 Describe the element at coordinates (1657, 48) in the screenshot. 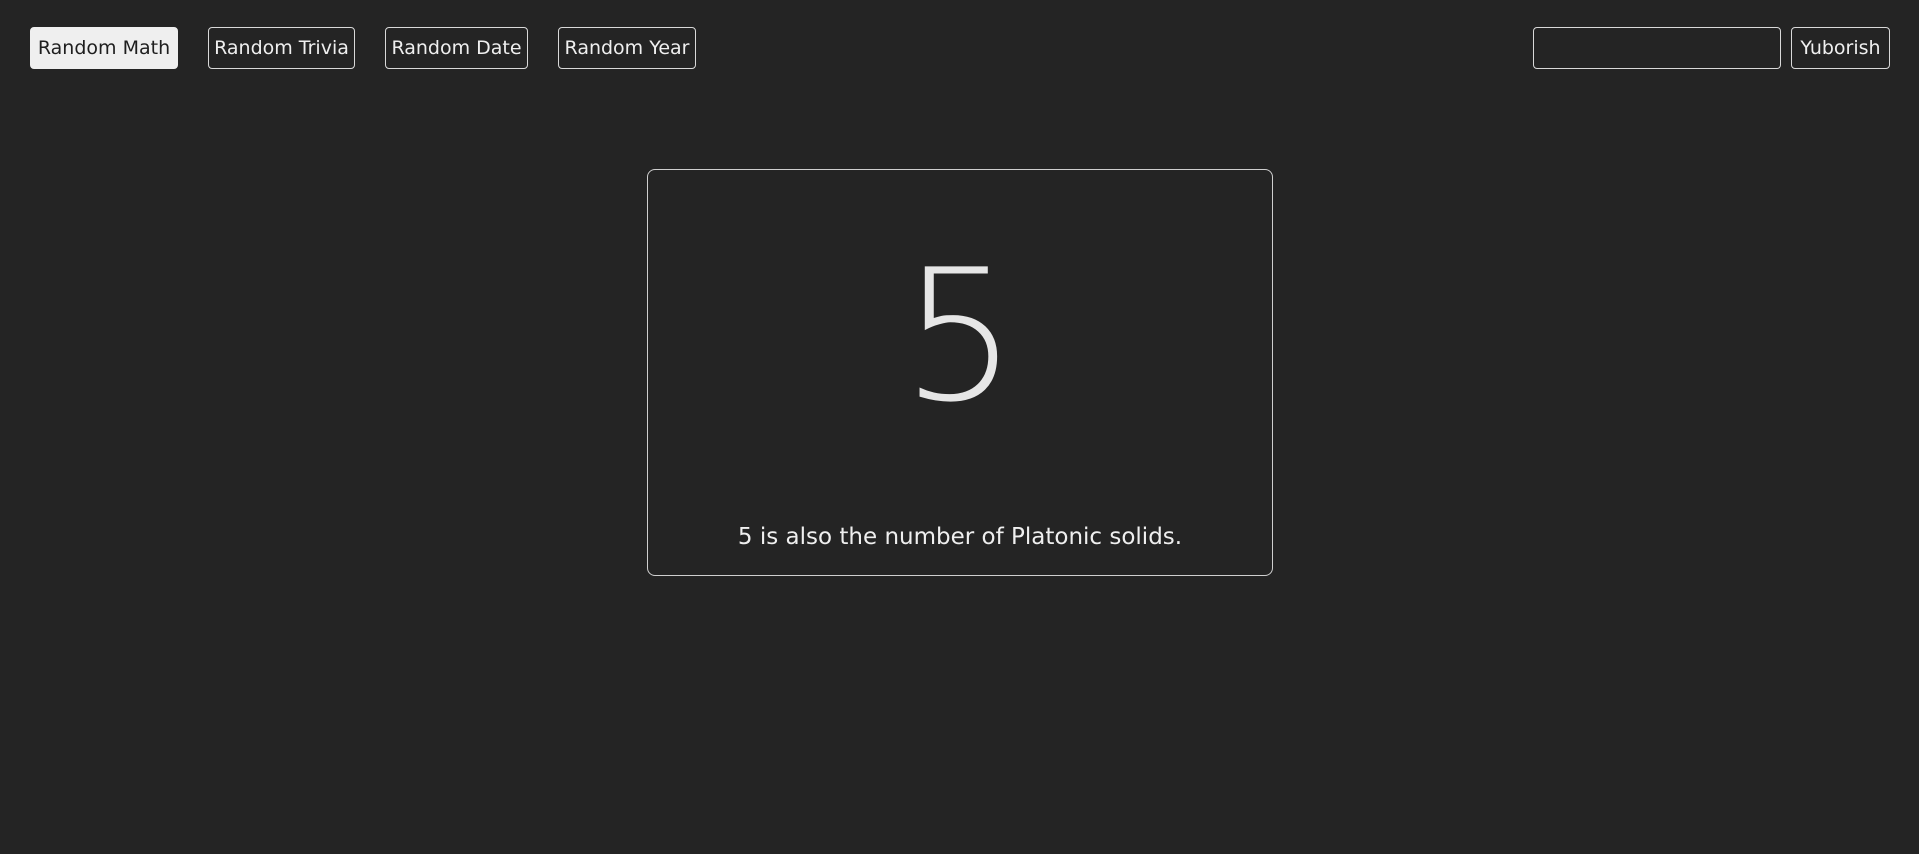

I see `number-input` at that location.